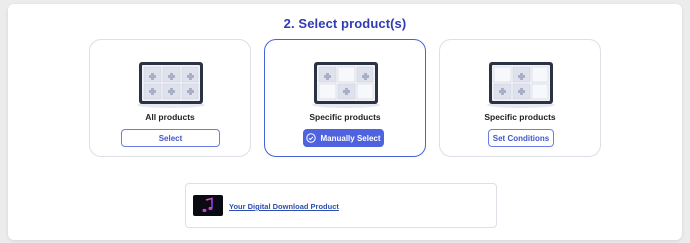 This screenshot has height=243, width=690. I want to click on selected-product-item: Your Digital Download Product, so click(341, 205).